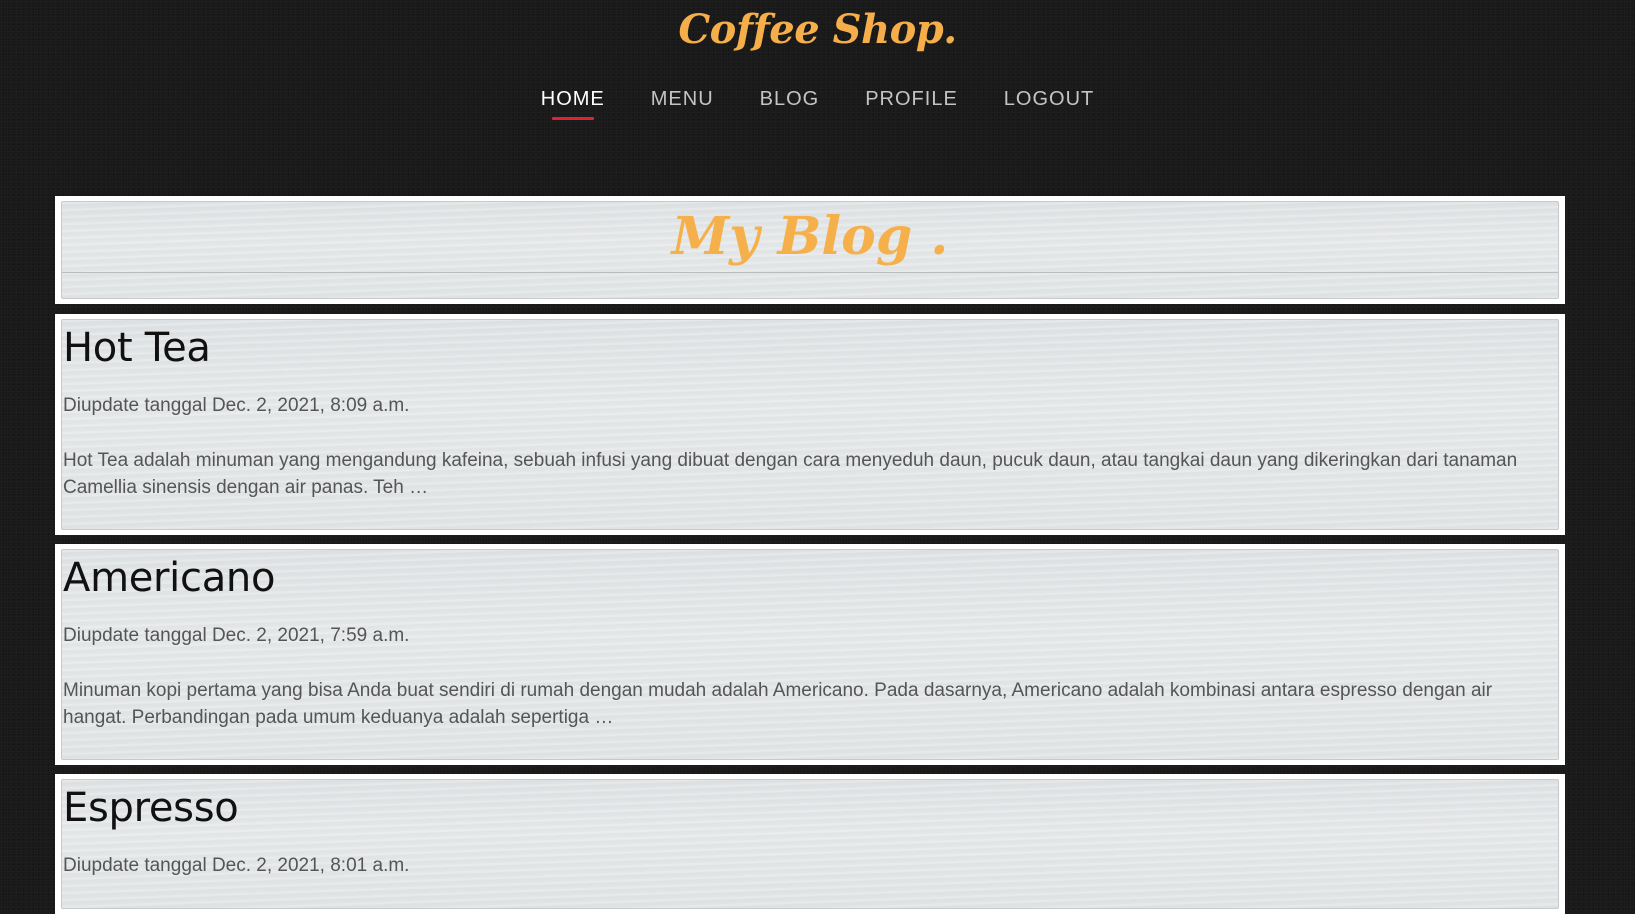 Image resolution: width=1635 pixels, height=914 pixels. I want to click on post-date: Diupdate tanggal Dec. 2, 2021, 8:09 a.m., so click(236, 405).